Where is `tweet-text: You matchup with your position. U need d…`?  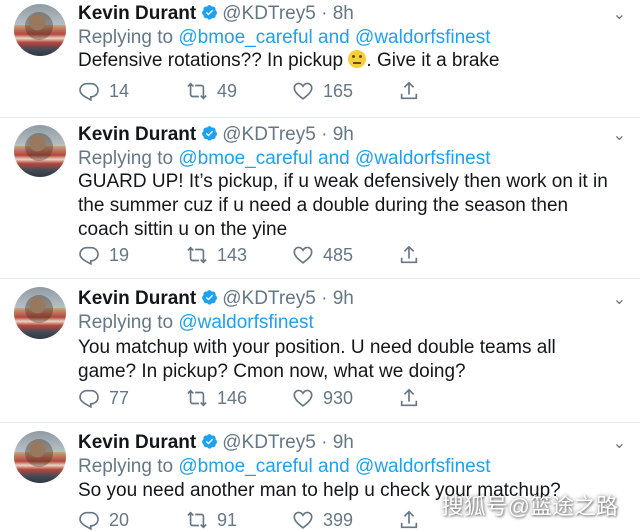 tweet-text: You matchup with your position. U need d… is located at coordinates (317, 359).